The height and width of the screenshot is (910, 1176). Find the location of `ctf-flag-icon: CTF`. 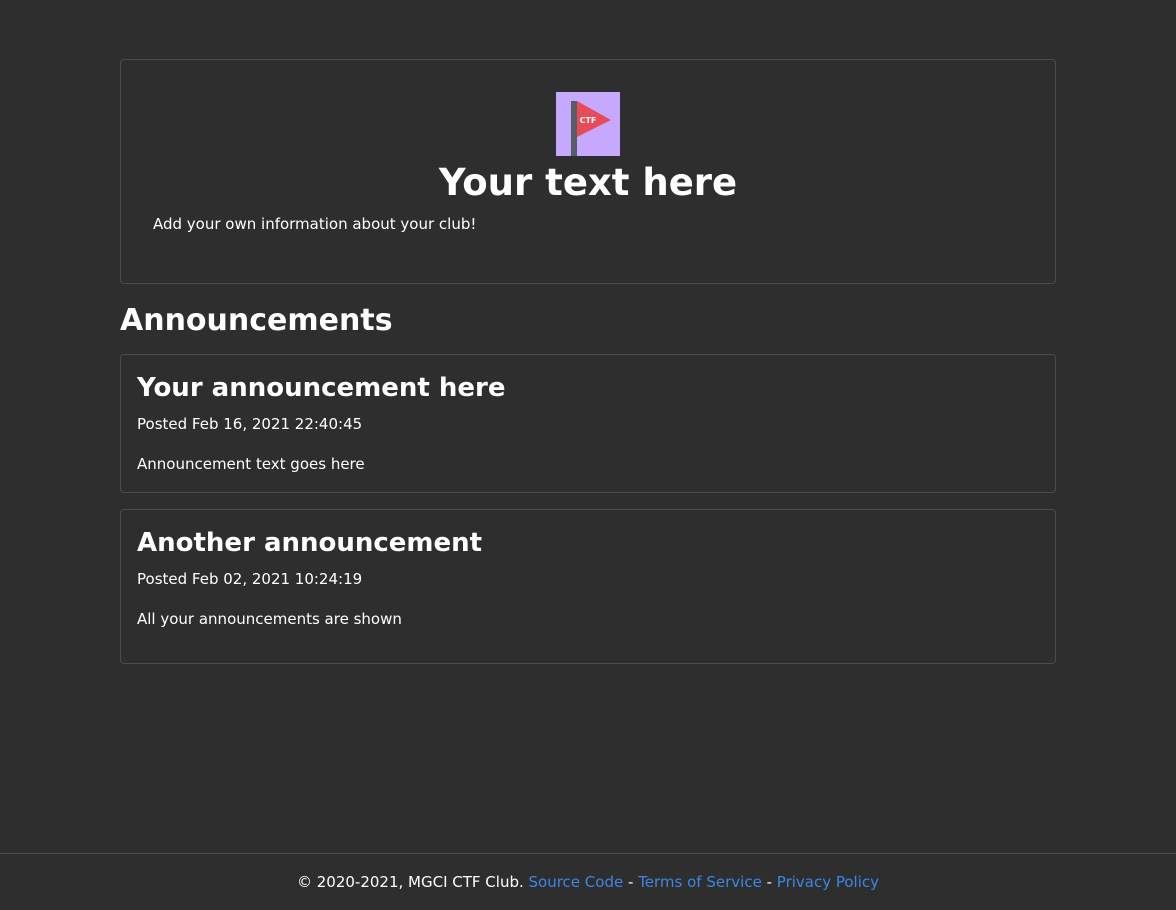

ctf-flag-icon: CTF is located at coordinates (591, 128).